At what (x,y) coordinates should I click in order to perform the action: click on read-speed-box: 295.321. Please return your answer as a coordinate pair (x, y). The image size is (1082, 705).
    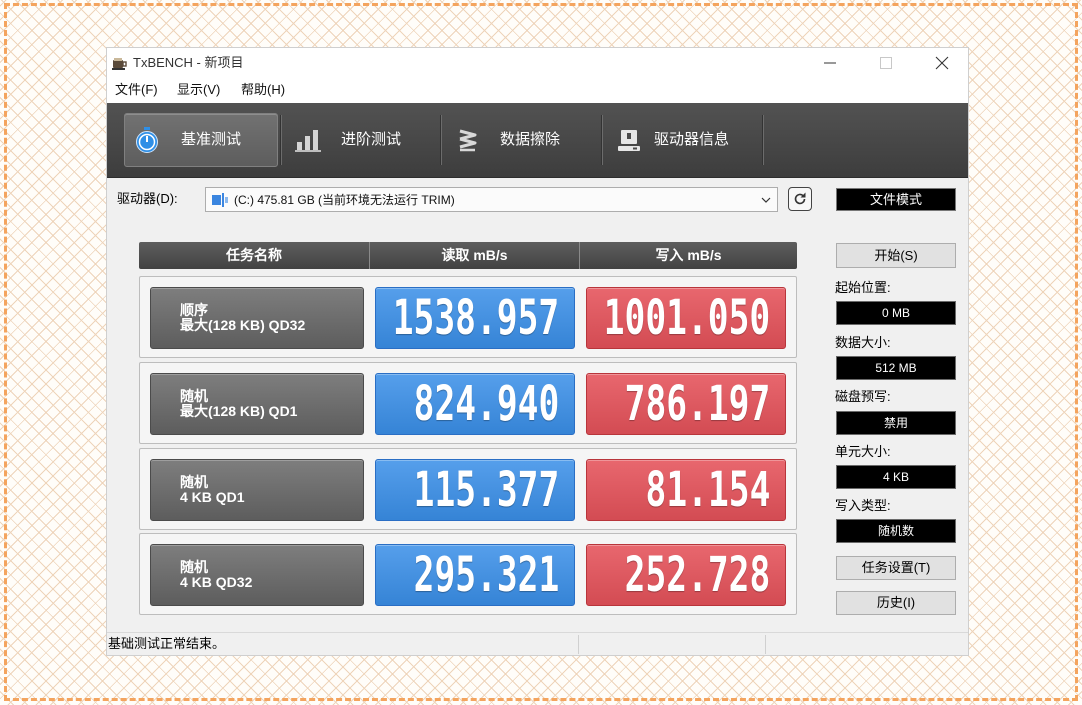
    Looking at the image, I should click on (475, 575).